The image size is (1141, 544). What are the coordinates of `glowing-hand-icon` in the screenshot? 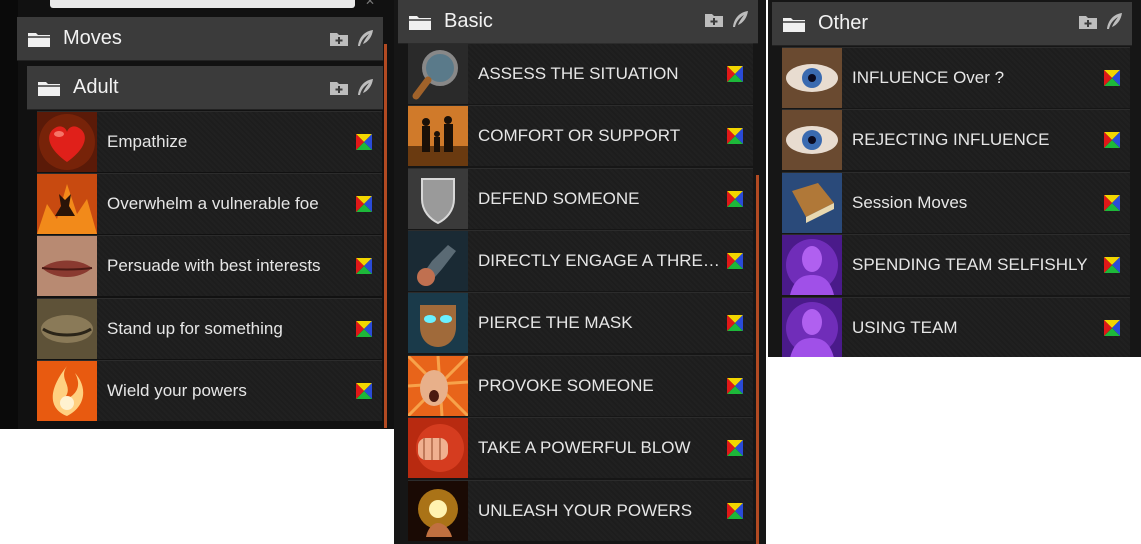 It's located at (438, 511).